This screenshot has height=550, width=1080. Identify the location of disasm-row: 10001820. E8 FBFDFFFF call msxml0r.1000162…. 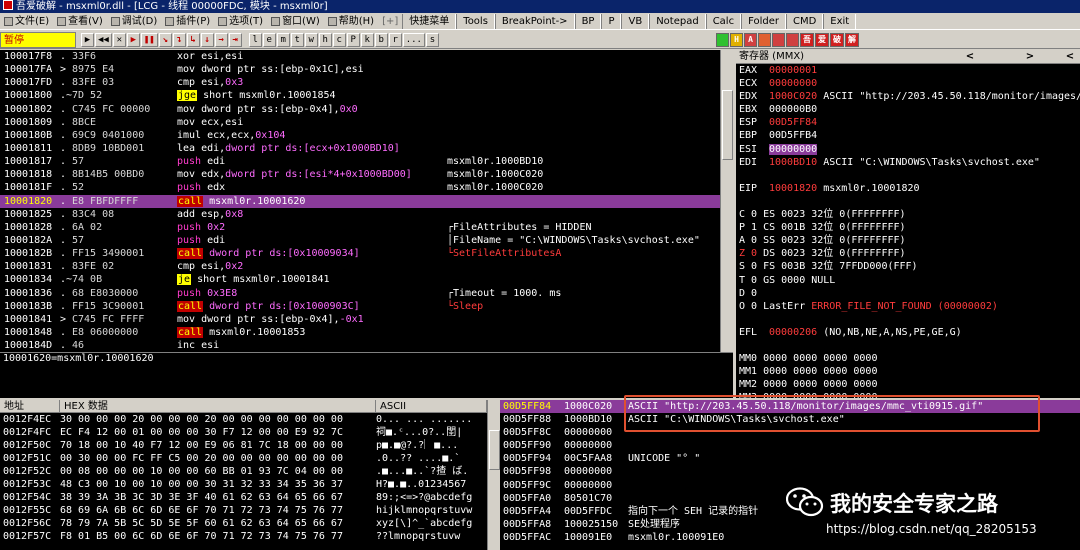
(360, 201).